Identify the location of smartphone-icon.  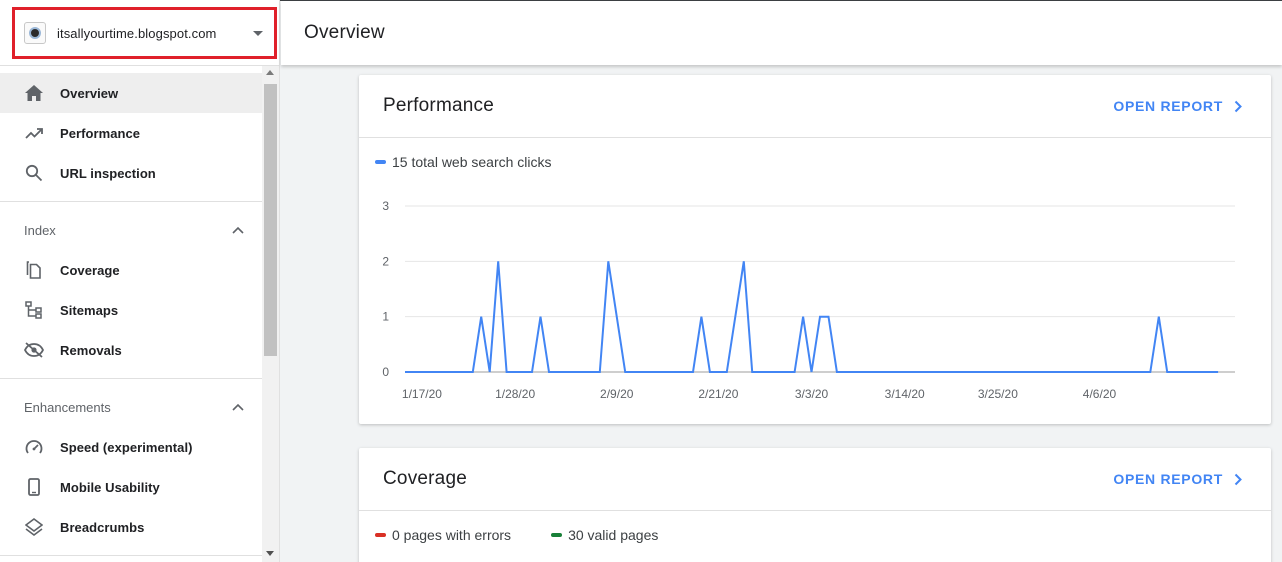
(34, 487).